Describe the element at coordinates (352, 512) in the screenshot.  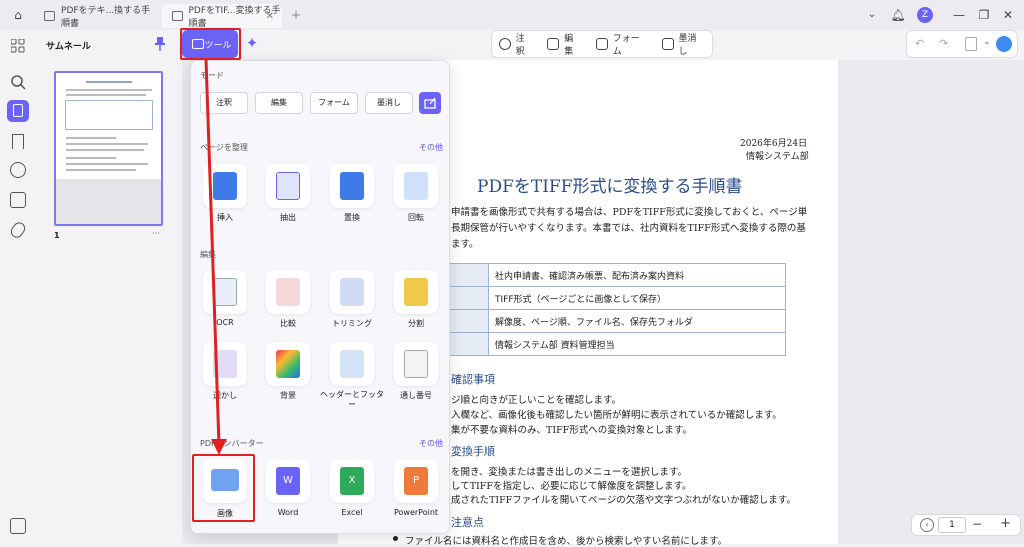
I see `tool-label: Excel` at that location.